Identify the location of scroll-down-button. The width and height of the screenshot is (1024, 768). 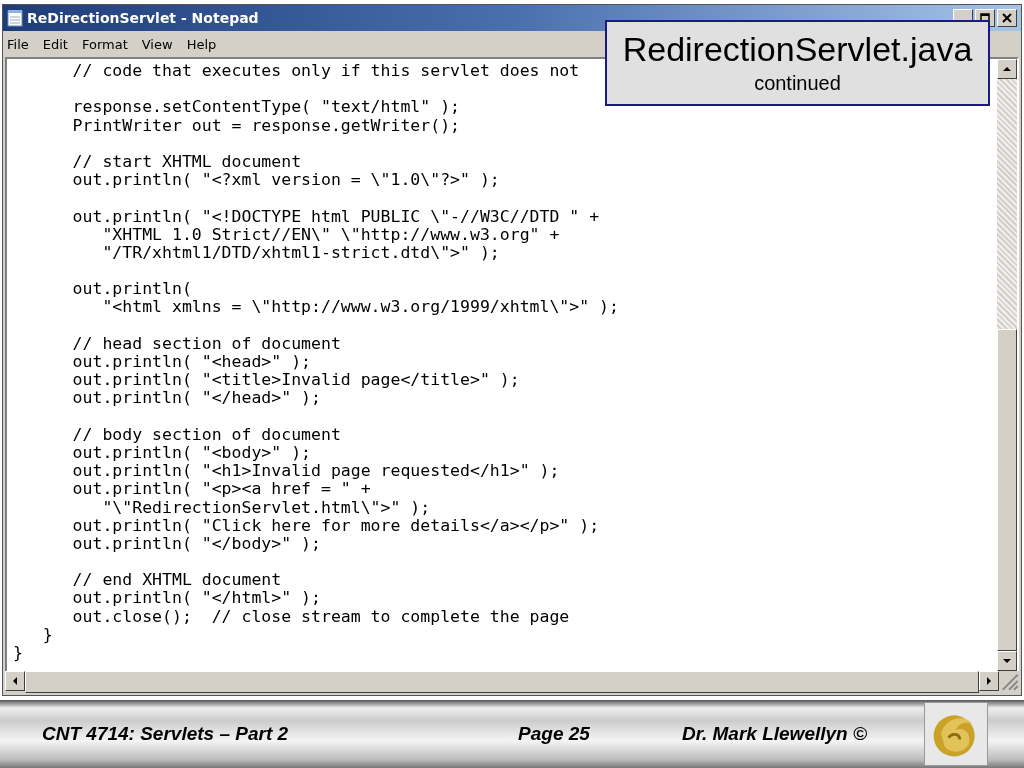
(1007, 661).